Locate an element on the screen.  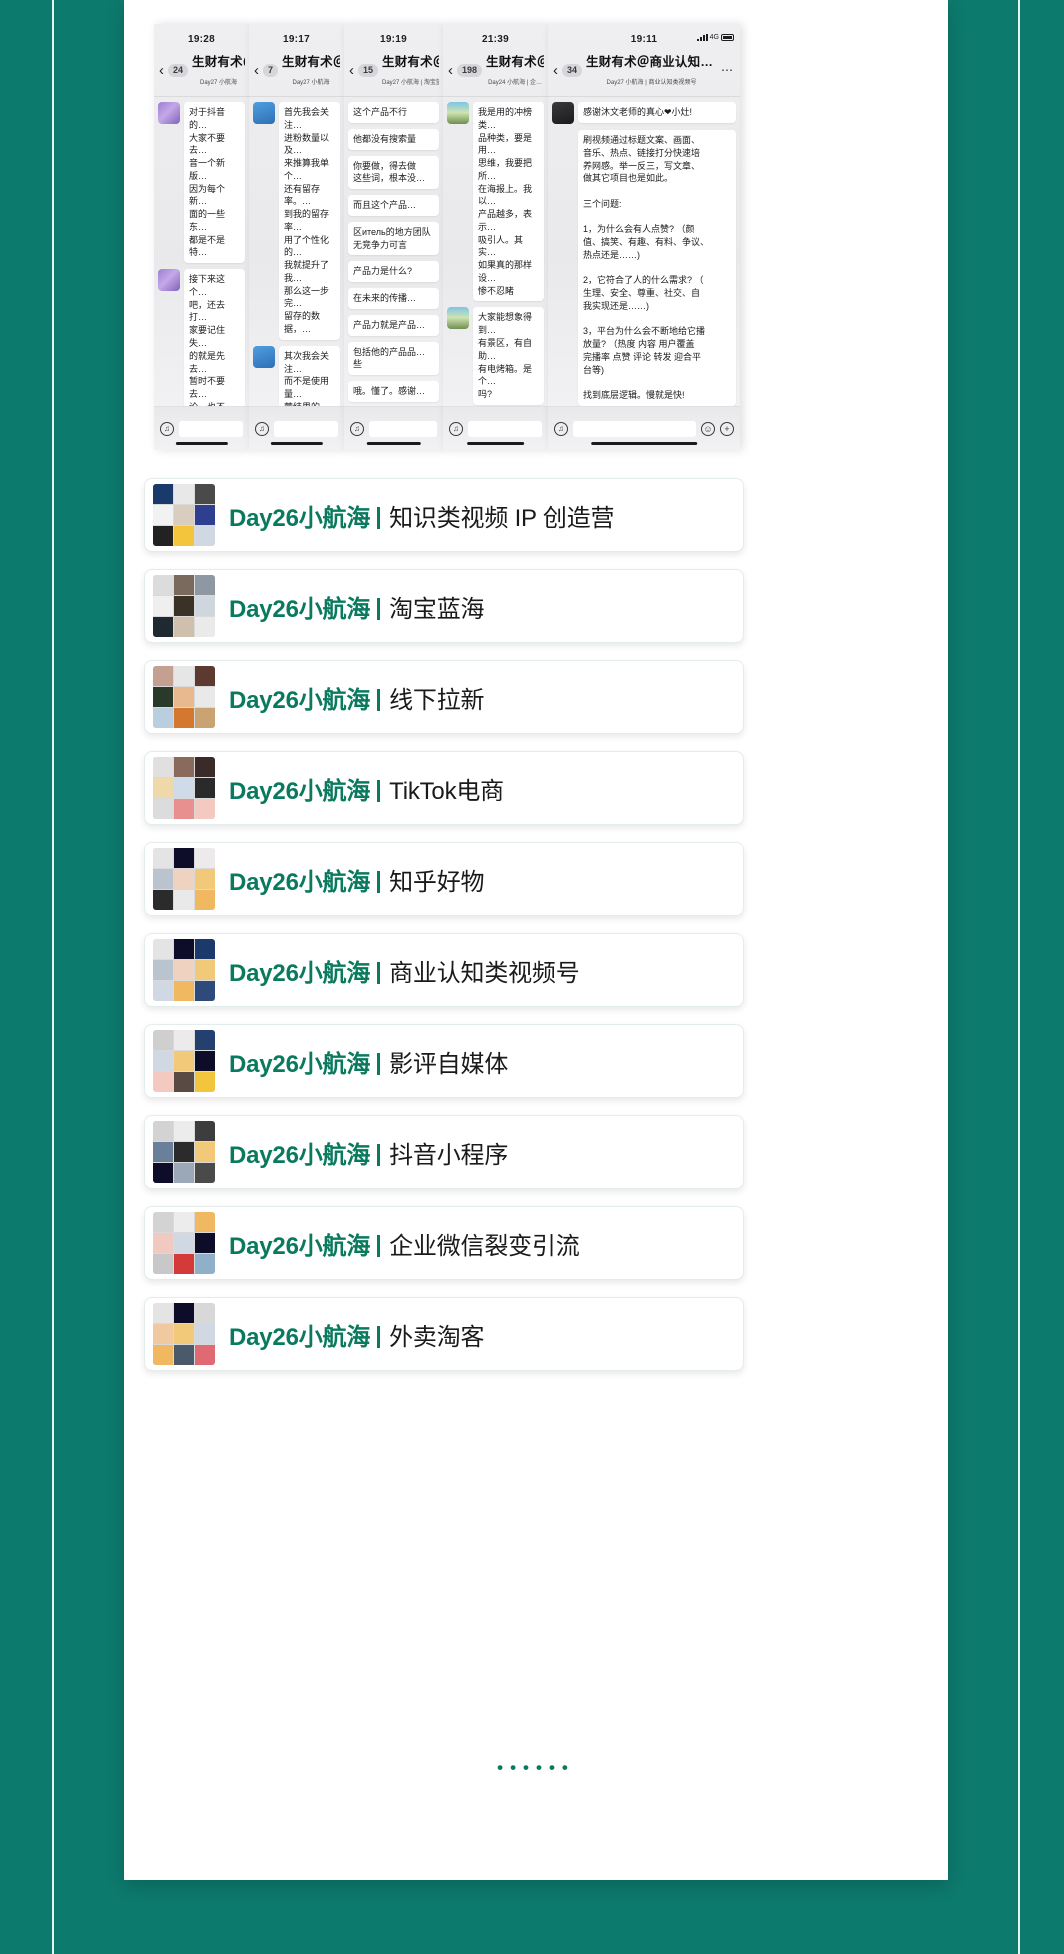
list-item: Day26小航海 商业认知类视频号 is located at coordinates (444, 970).